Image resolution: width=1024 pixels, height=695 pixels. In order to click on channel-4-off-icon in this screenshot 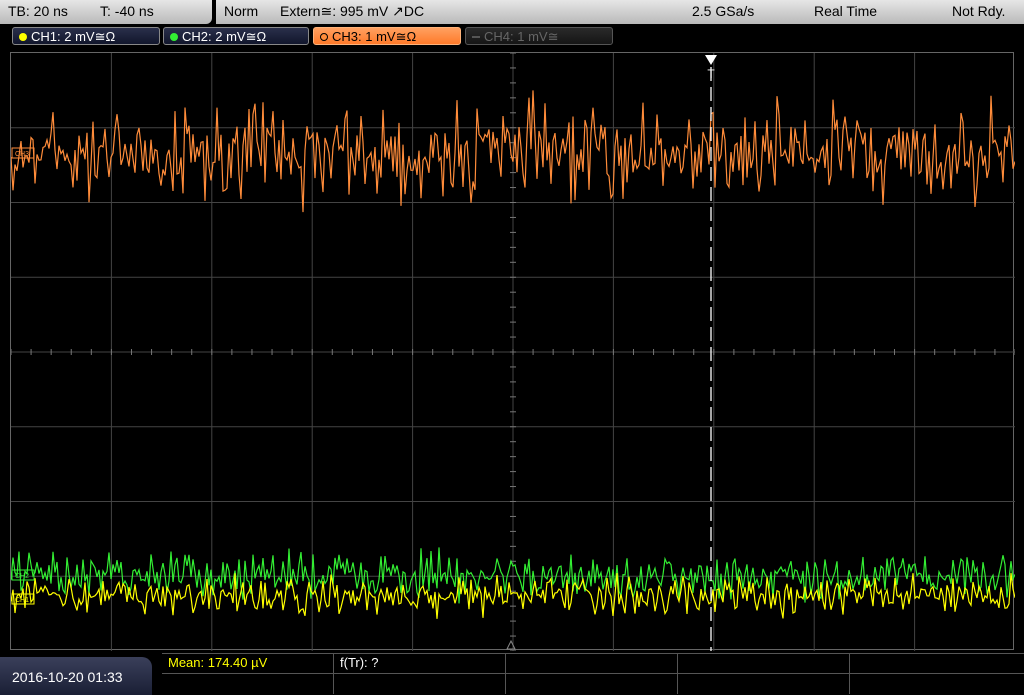, I will do `click(476, 37)`.